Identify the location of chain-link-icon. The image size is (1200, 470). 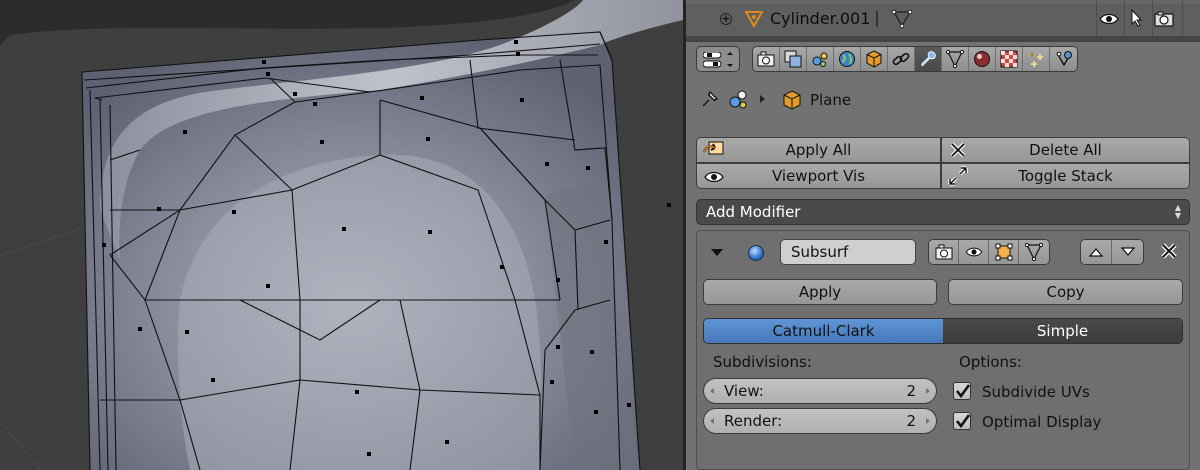
(901, 59).